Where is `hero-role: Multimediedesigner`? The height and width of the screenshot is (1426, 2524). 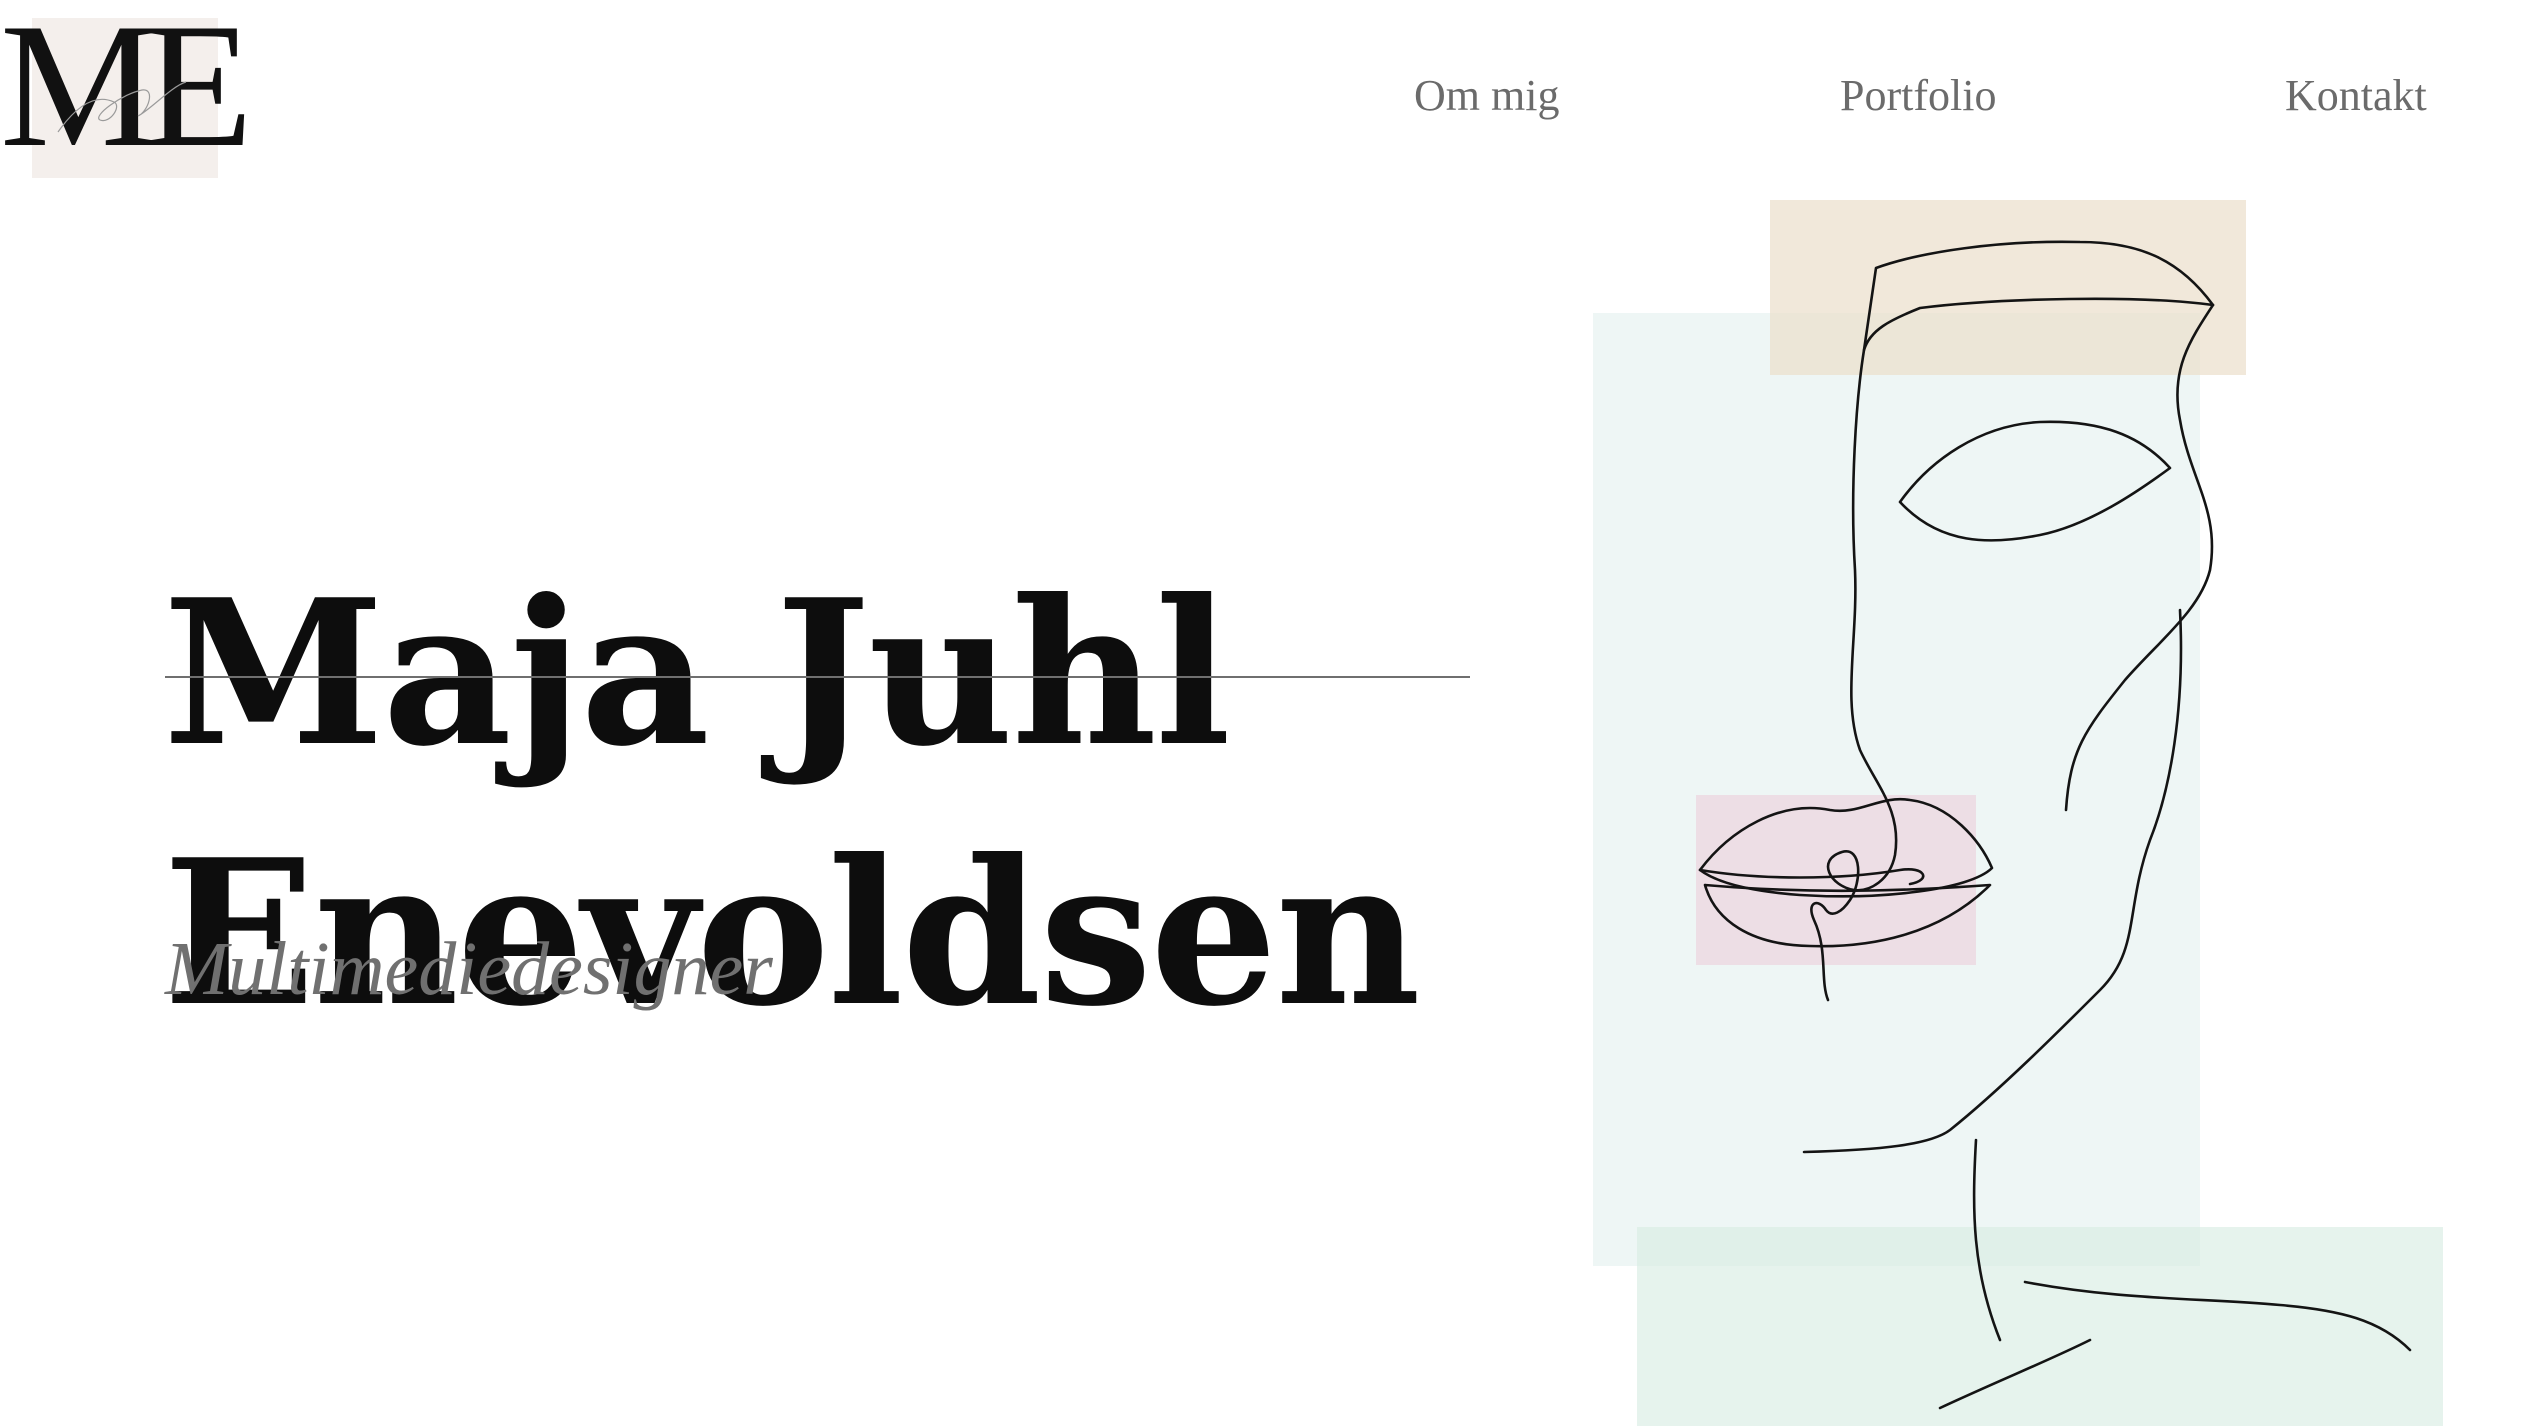
hero-role: Multimediedesigner is located at coordinates (469, 969).